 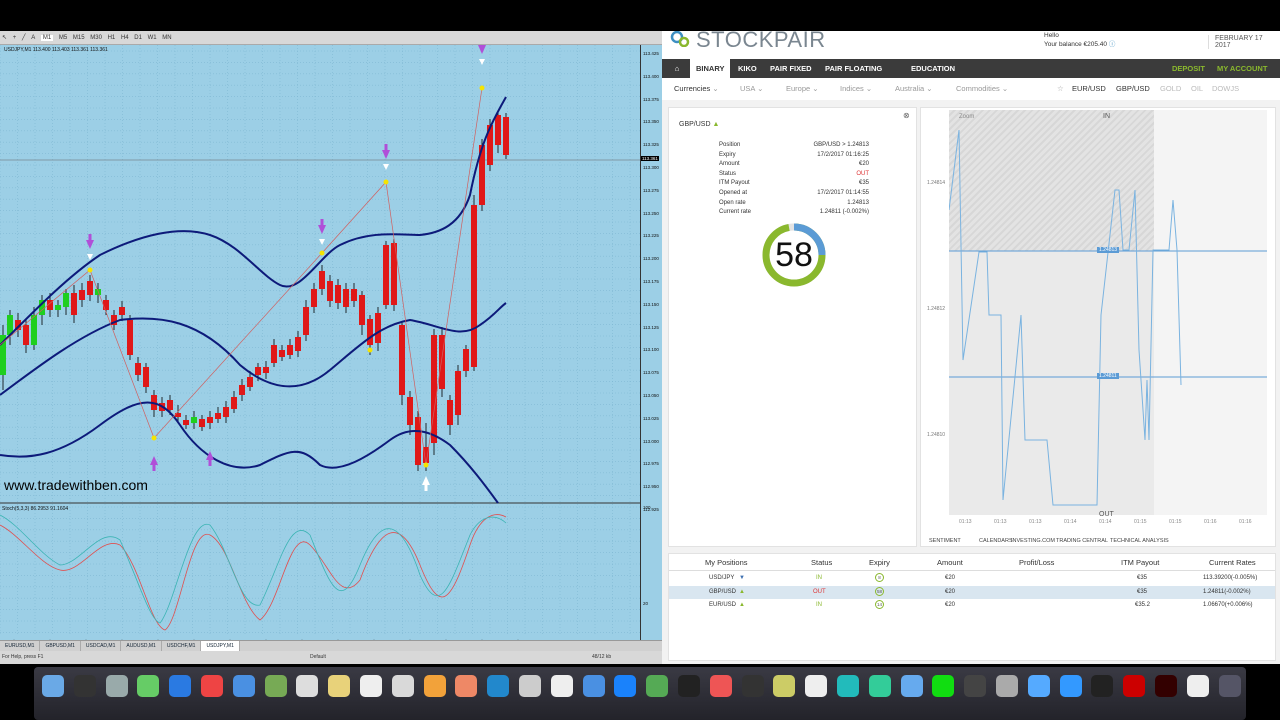 I want to click on nav-pair-floating: PAIR FLOATING, so click(x=853, y=68).